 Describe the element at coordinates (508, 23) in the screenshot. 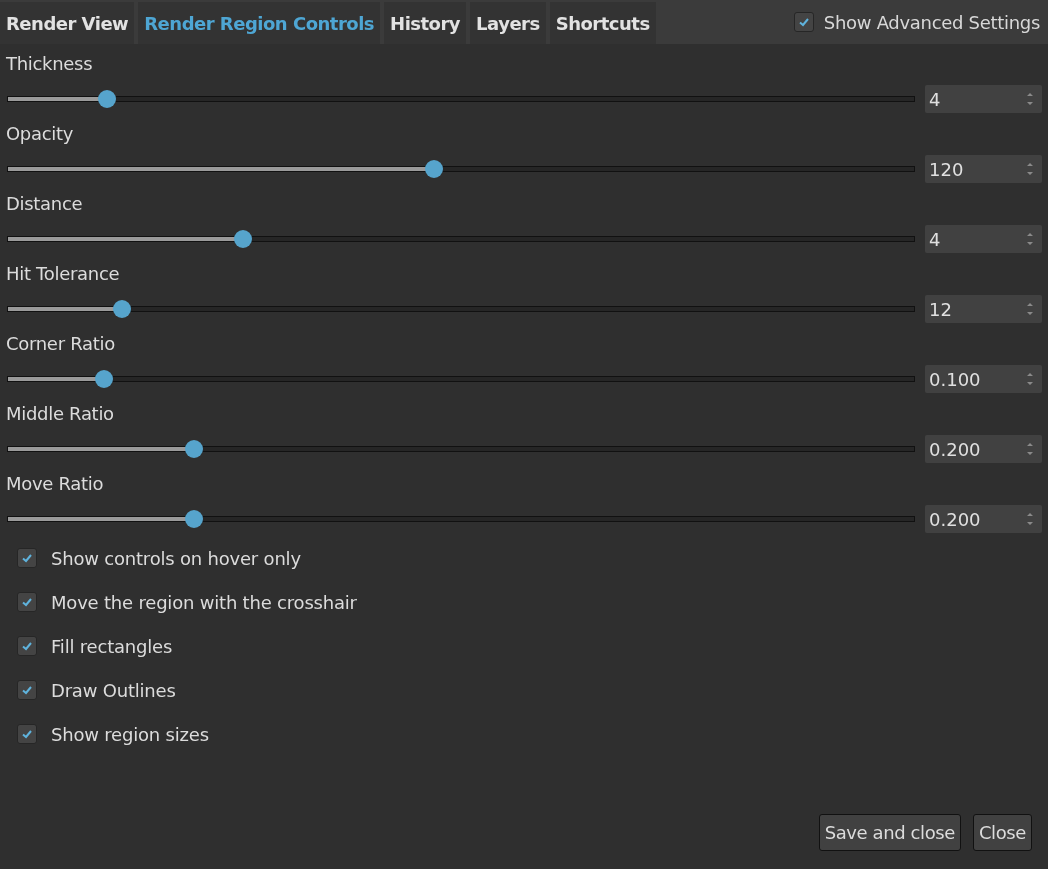

I see `tab: Layers` at that location.